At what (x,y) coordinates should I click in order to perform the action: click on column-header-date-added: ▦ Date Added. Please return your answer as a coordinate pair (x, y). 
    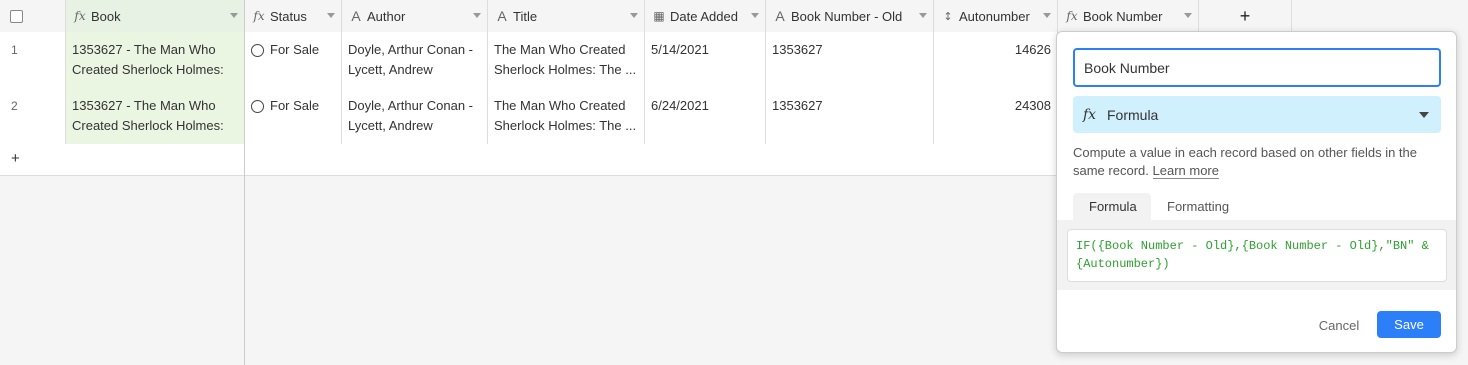
    Looking at the image, I should click on (705, 16).